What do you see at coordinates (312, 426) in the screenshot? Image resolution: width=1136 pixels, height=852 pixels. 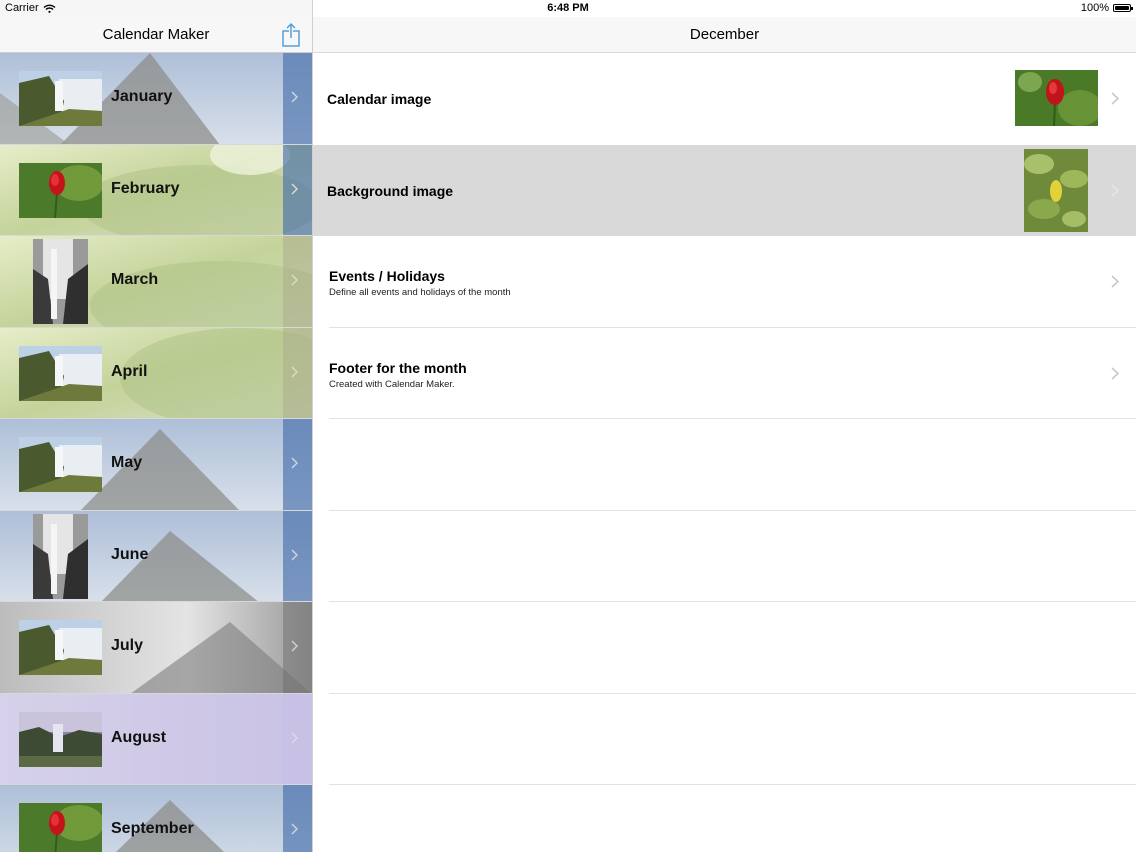 I see `split-divider` at bounding box center [312, 426].